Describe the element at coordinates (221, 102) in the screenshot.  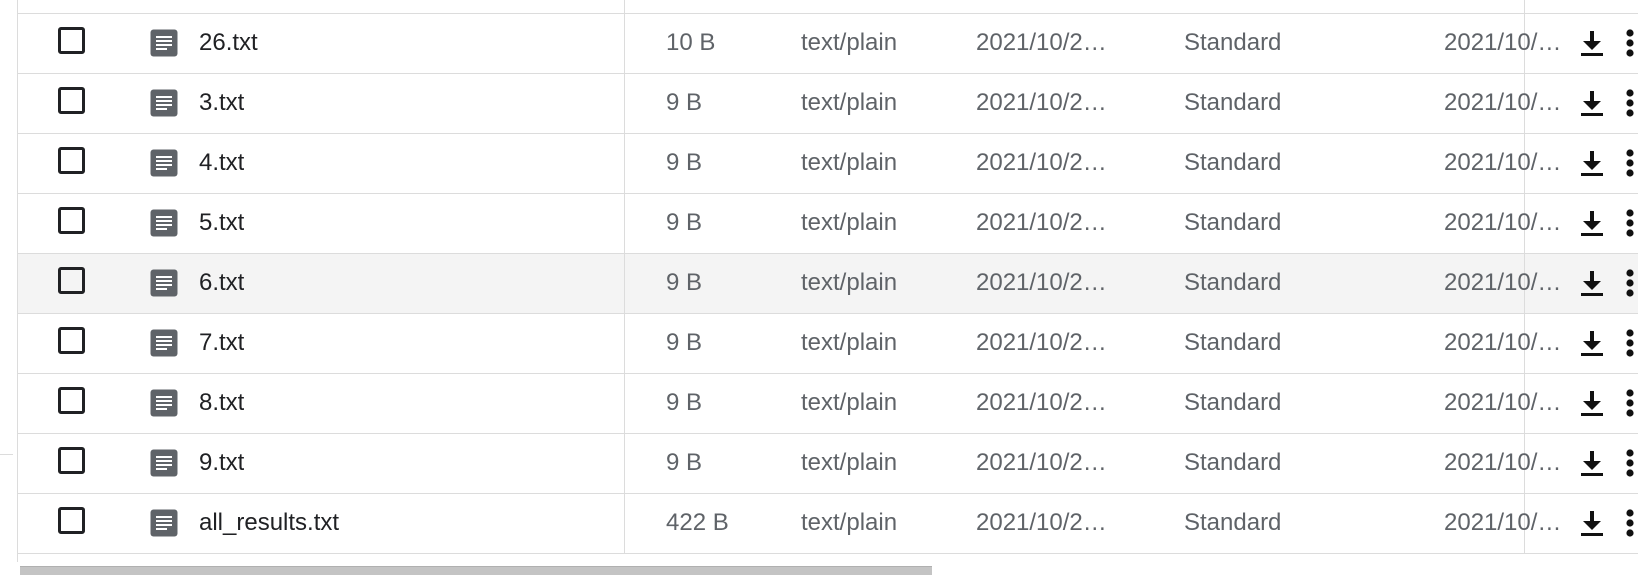
I see `object-name: 3.txt` at that location.